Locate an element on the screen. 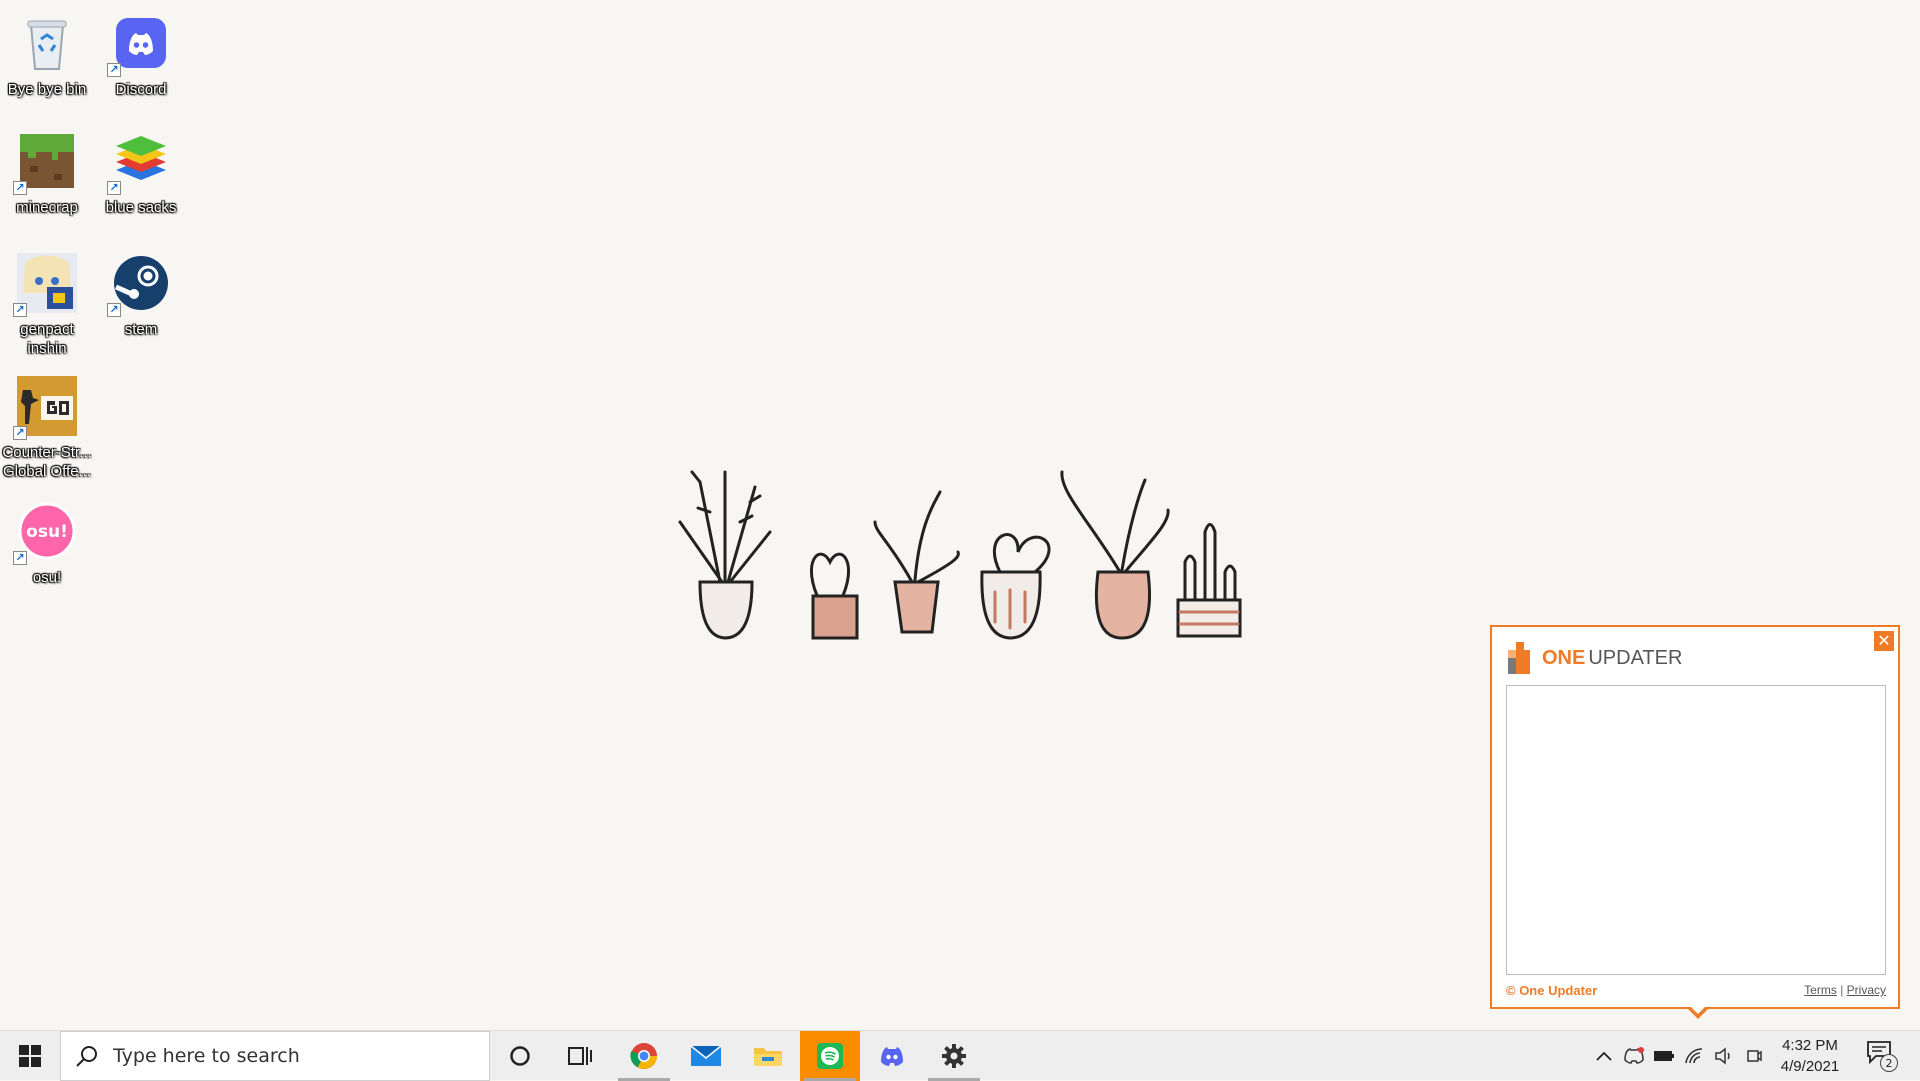 This screenshot has width=1920, height=1081. tray-wifi is located at coordinates (1694, 1056).